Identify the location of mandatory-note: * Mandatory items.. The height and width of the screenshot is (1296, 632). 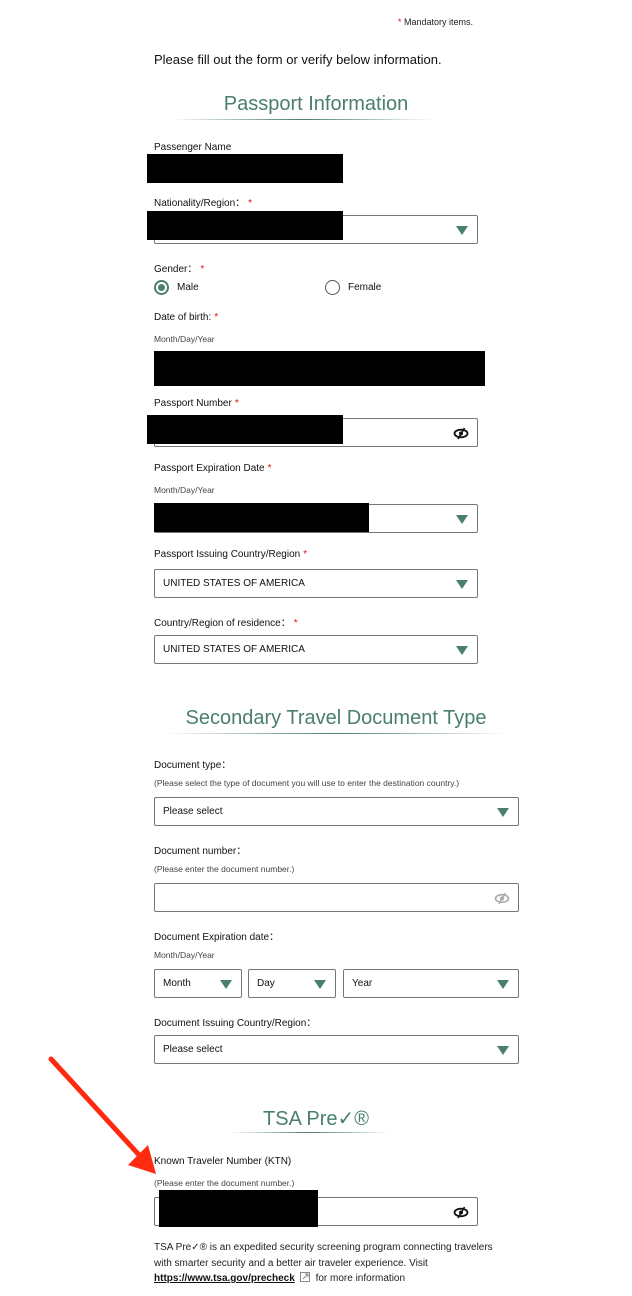
(435, 22).